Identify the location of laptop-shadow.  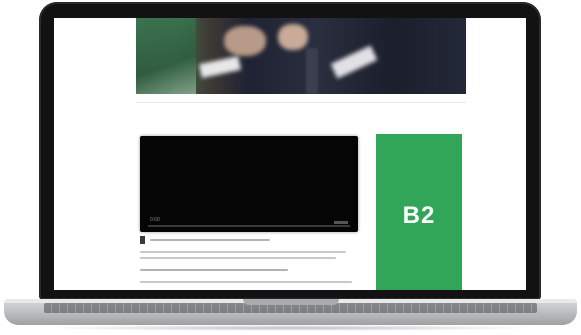
(290, 328).